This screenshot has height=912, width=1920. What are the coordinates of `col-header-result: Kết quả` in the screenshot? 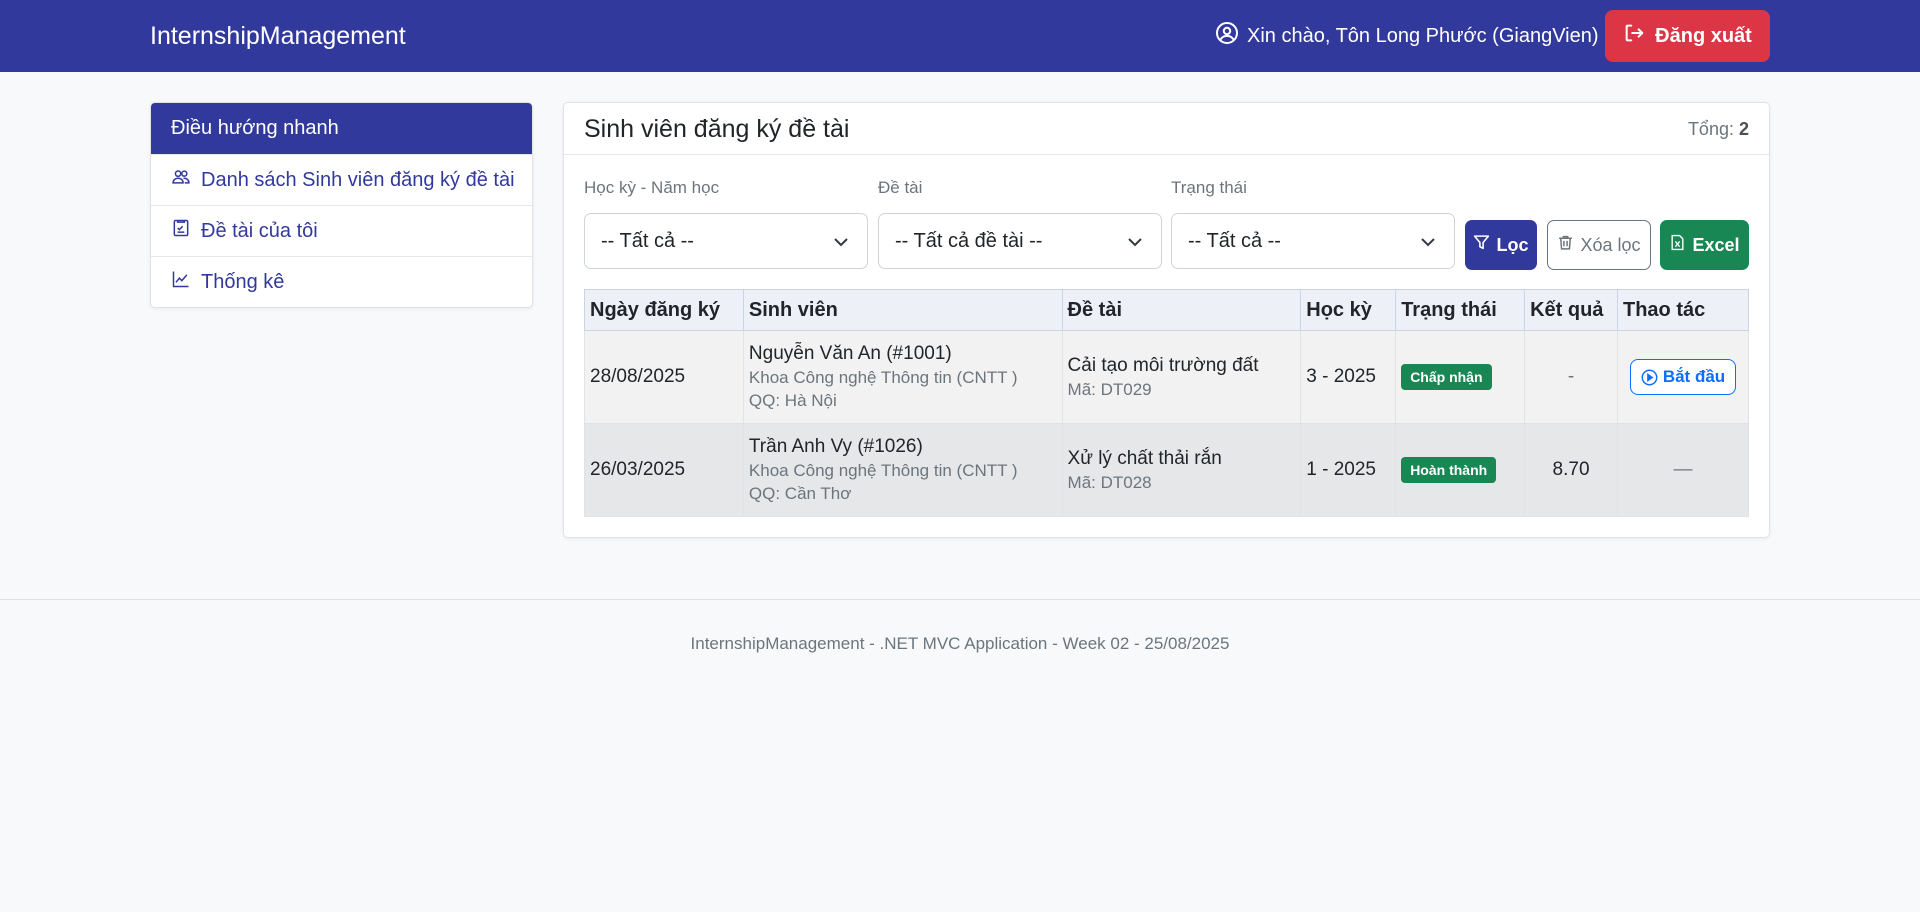 It's located at (1571, 310).